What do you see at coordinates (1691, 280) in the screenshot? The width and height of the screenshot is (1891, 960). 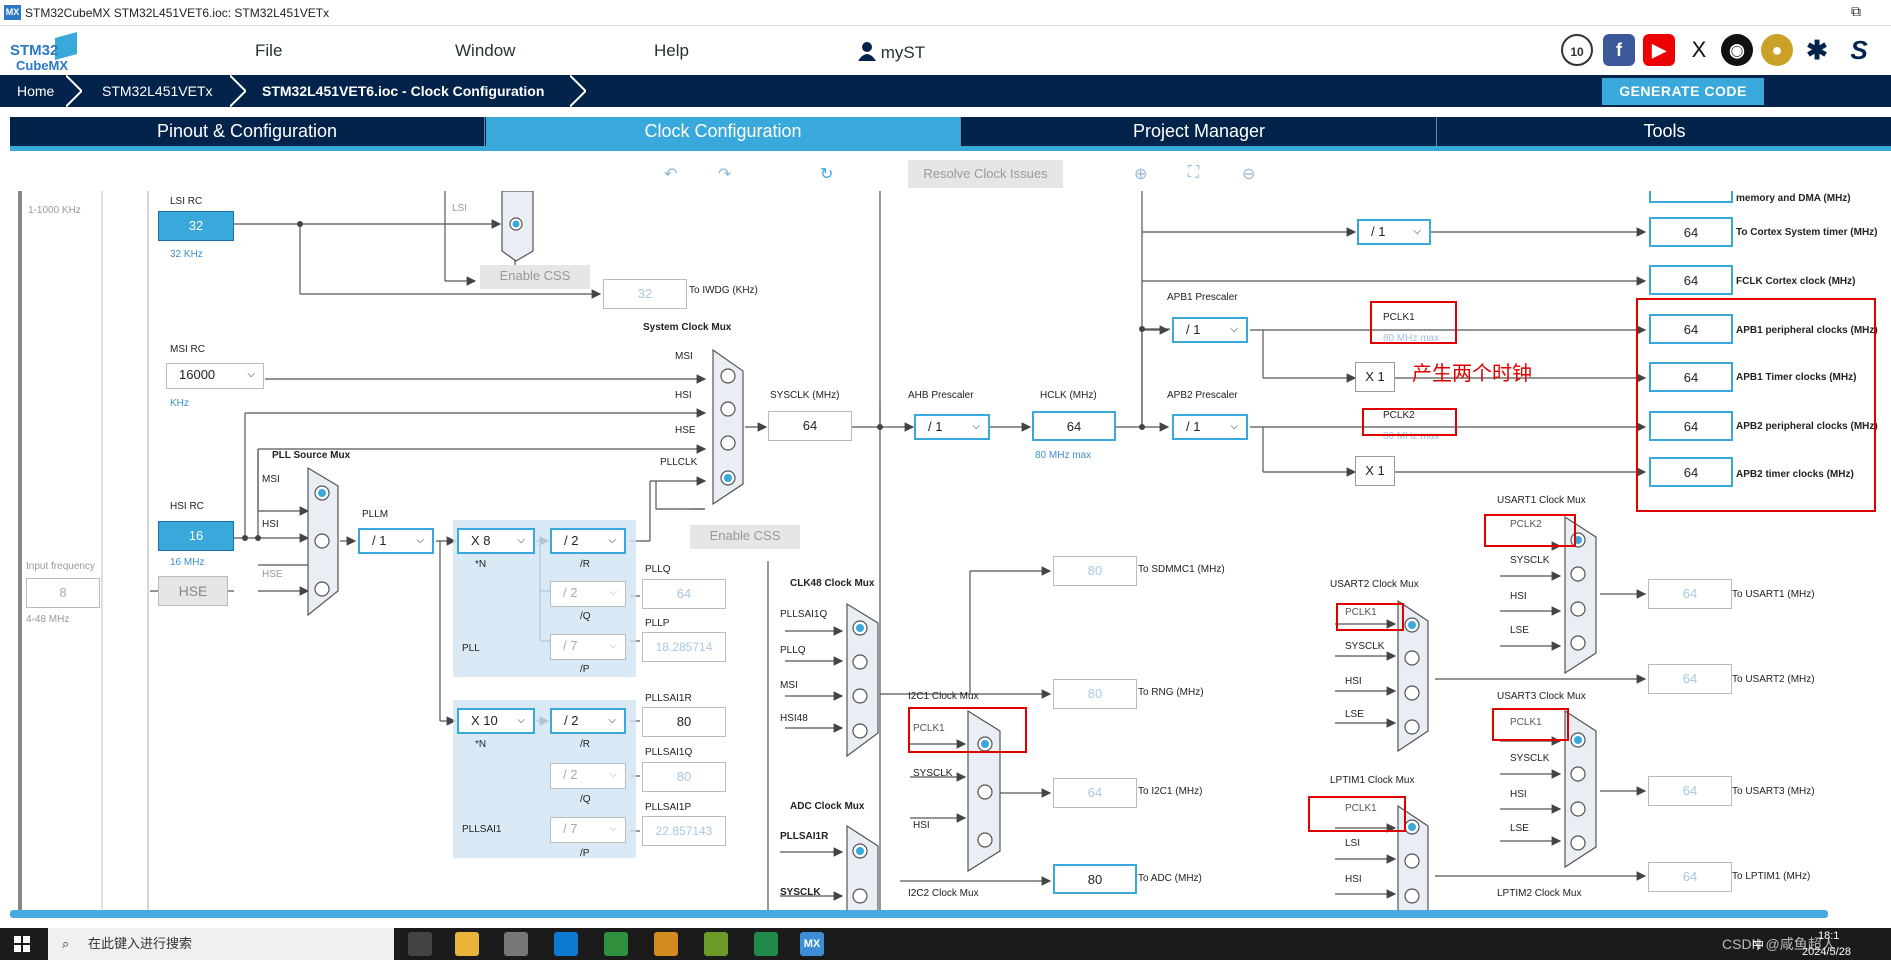 I see `fclk-value: 64` at bounding box center [1691, 280].